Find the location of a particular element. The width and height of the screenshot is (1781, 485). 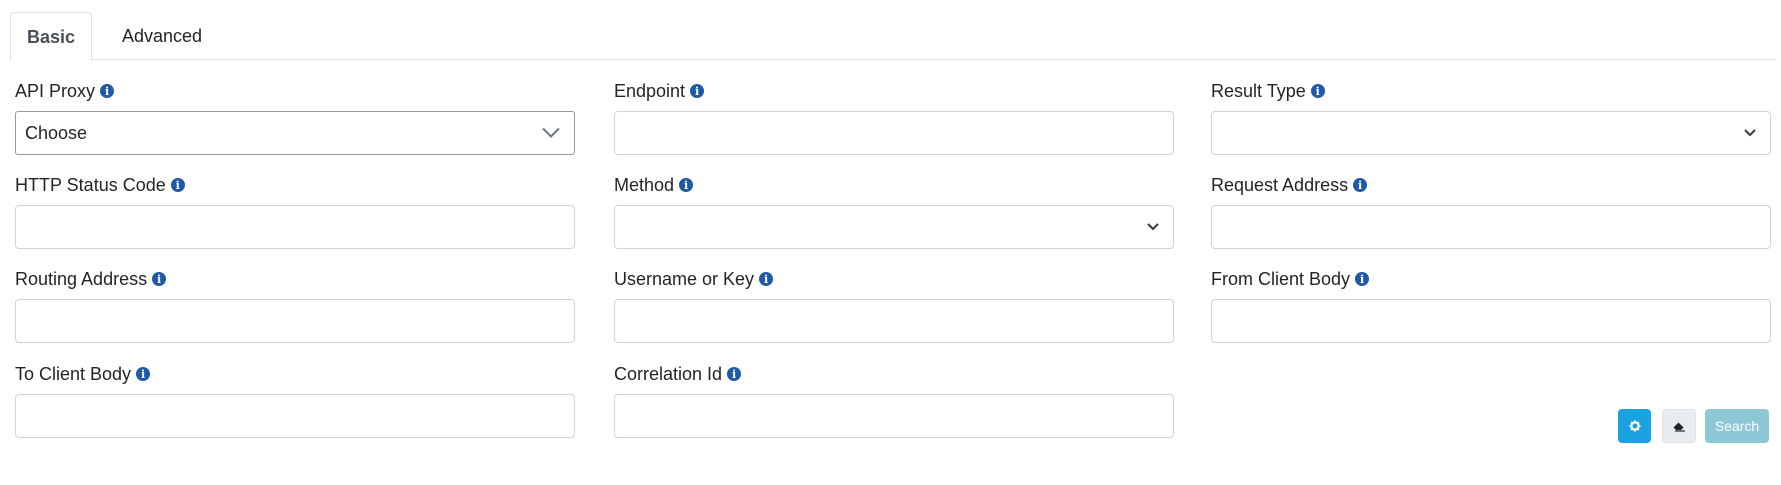

eraser-icon is located at coordinates (1679, 427).